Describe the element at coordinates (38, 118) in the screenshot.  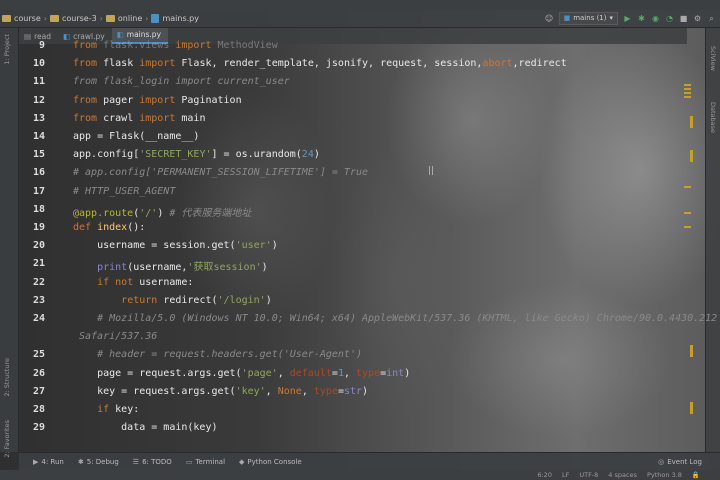
I see `line-number: 13` at that location.